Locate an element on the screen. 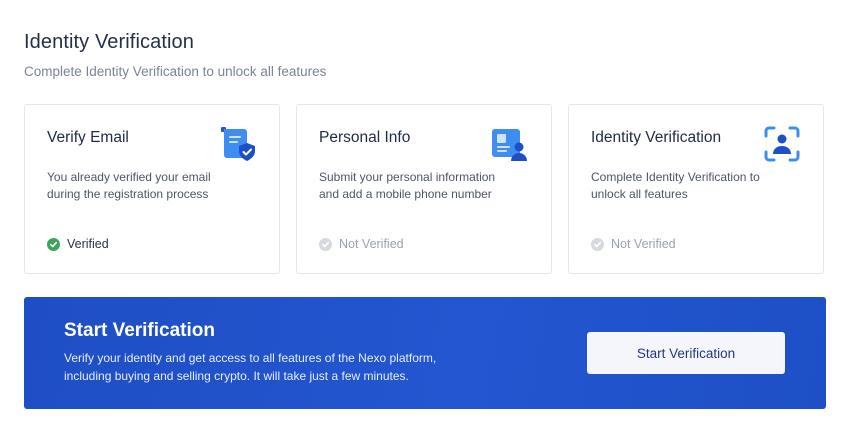 The height and width of the screenshot is (426, 850). card-title: Personal Info is located at coordinates (365, 137).